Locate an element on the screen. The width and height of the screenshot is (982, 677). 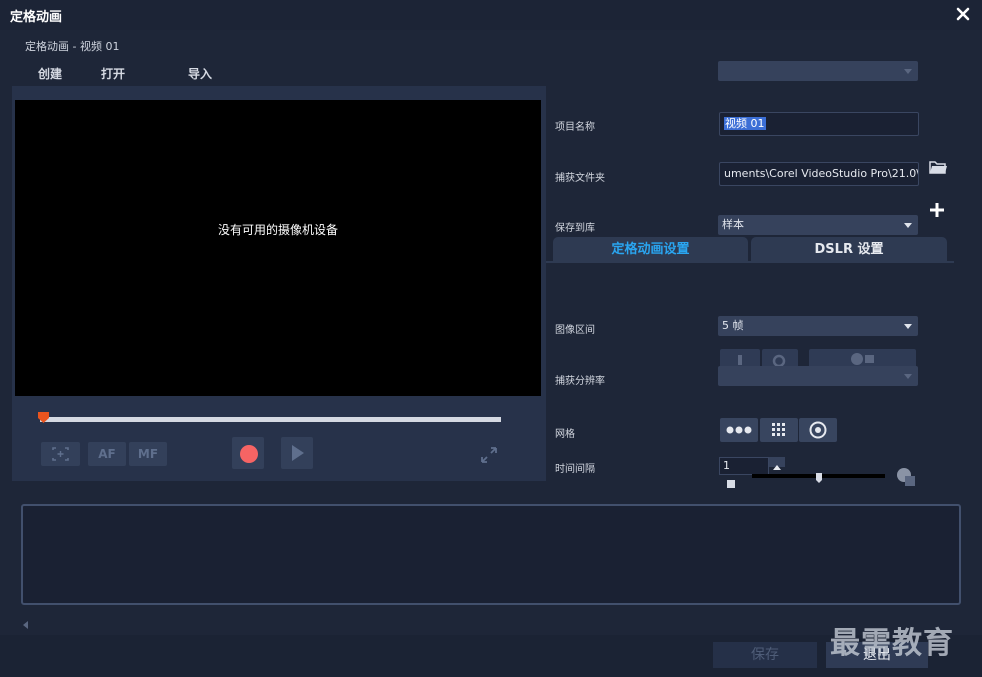
grid-icon is located at coordinates (778, 429).